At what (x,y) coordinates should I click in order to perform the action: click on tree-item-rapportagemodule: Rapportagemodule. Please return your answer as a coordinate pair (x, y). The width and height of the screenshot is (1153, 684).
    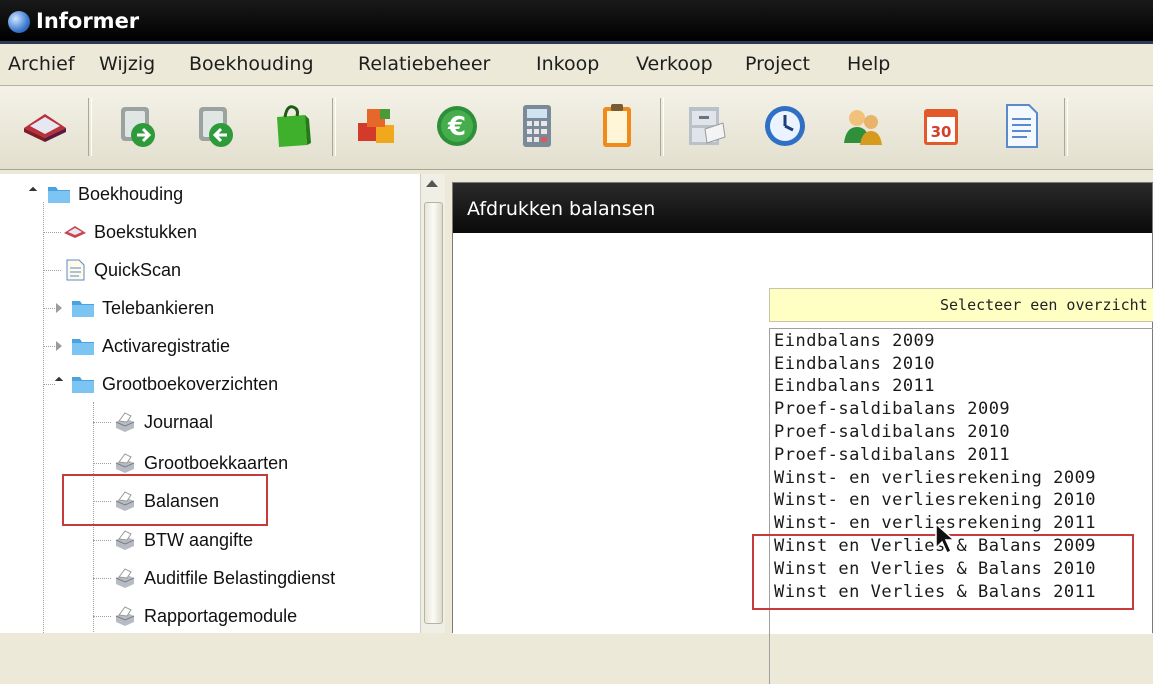
    Looking at the image, I should click on (204, 616).